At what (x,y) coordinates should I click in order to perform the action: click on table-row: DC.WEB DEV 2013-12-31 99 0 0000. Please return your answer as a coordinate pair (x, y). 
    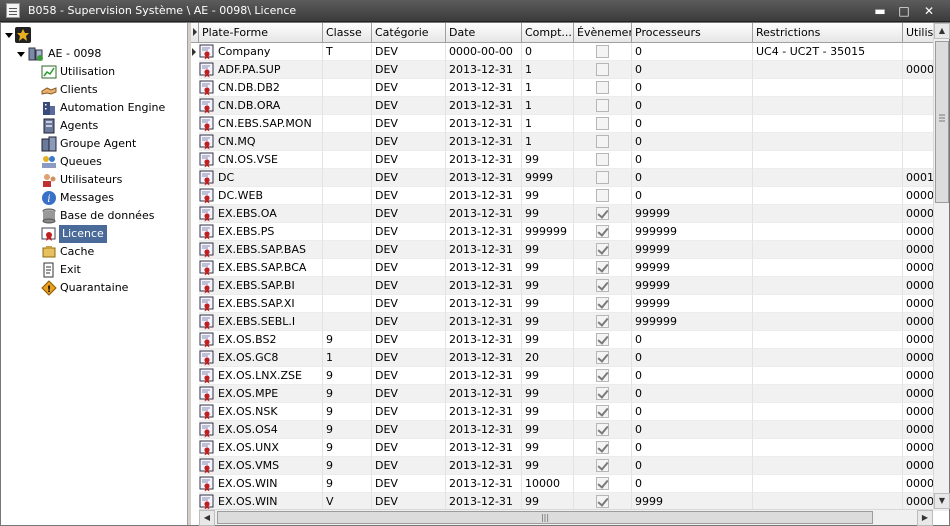
    Looking at the image, I should click on (570, 196).